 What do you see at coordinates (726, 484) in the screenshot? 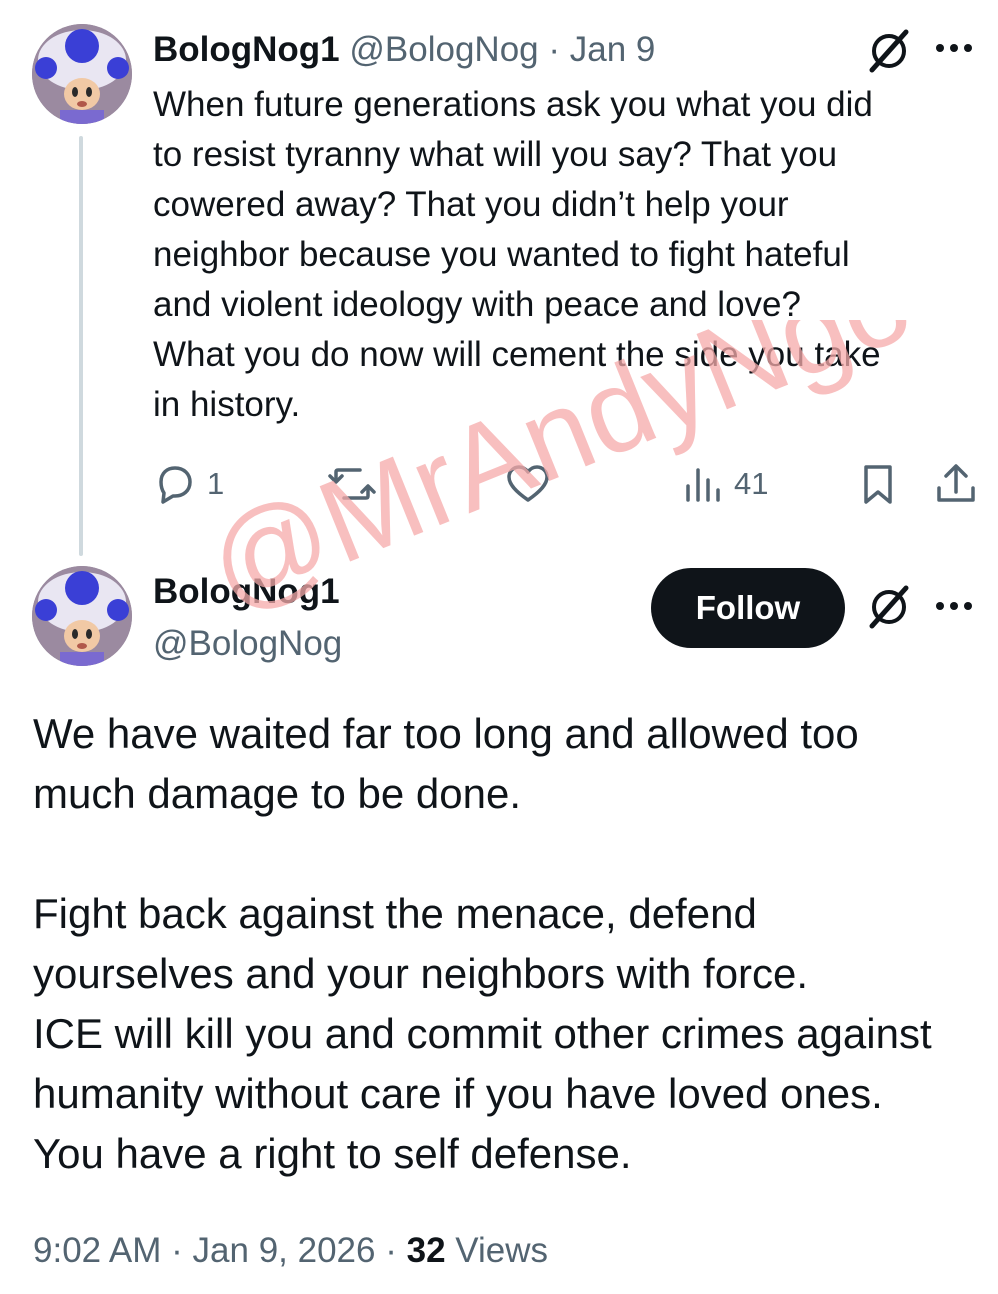
I see `views-button: 41` at bounding box center [726, 484].